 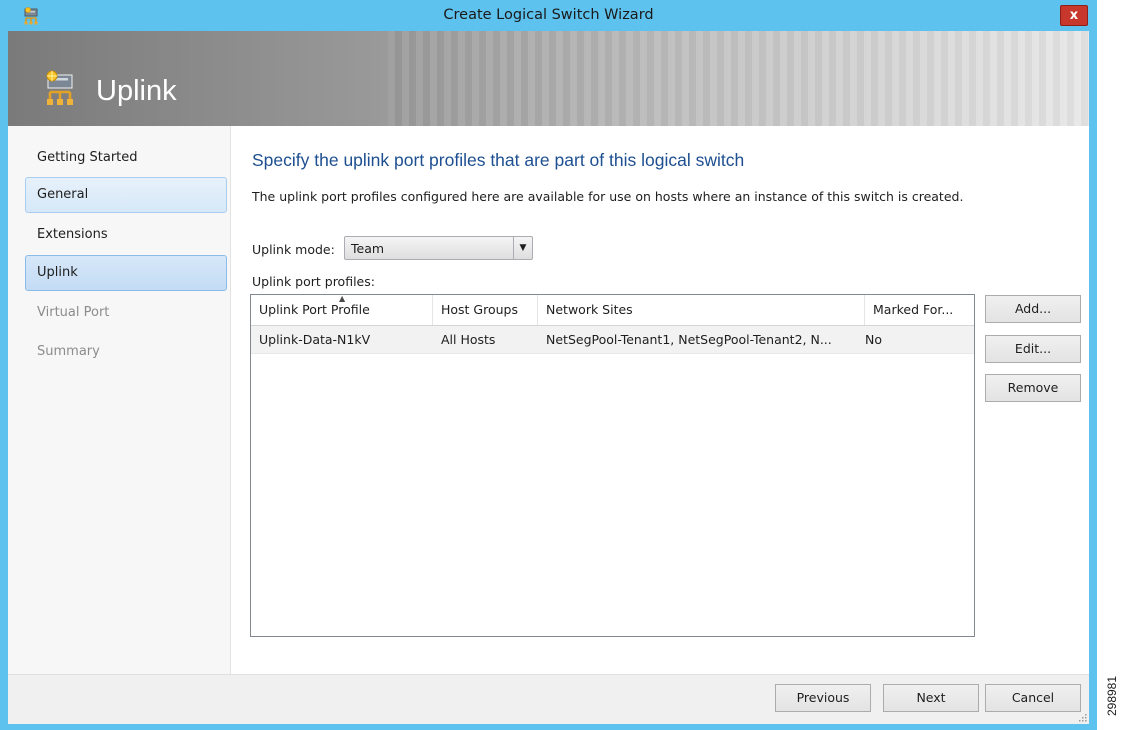 I want to click on figure-id-label: 298981, so click(x=1112, y=696).